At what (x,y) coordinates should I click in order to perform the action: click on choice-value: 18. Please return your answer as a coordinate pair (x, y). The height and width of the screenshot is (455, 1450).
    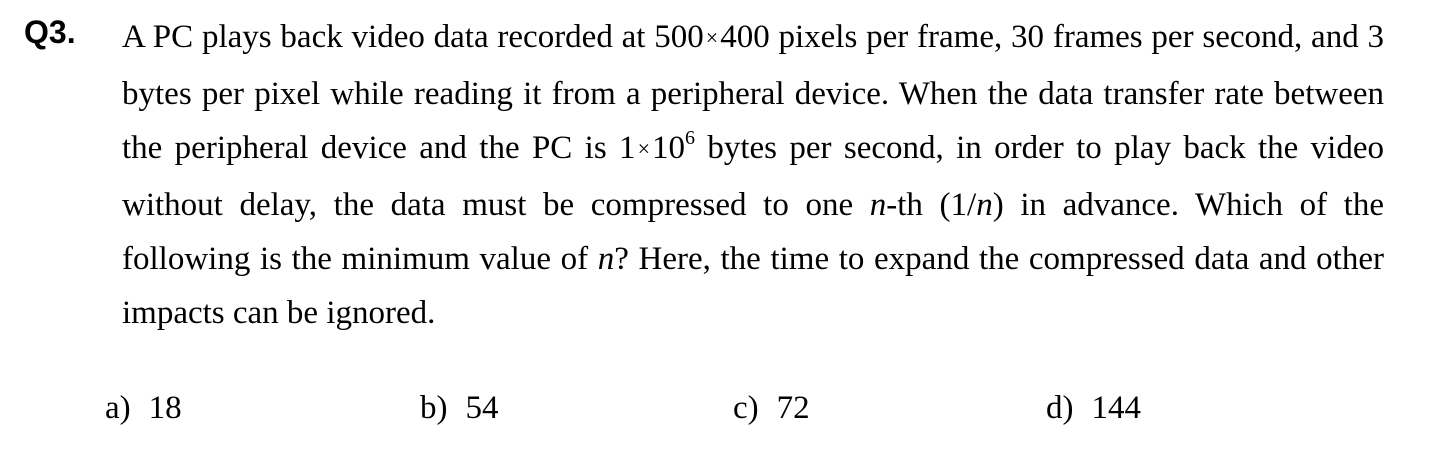
    Looking at the image, I should click on (165, 408).